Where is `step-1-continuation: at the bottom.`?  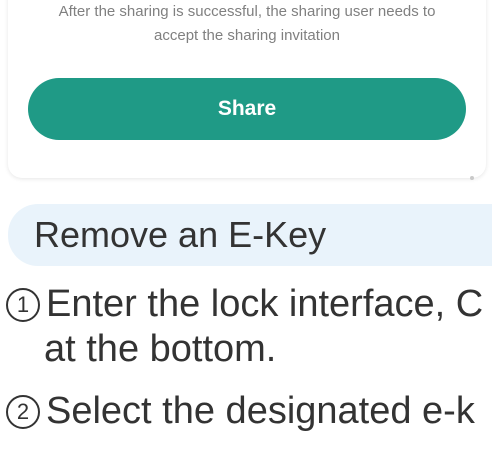 step-1-continuation: at the bottom. is located at coordinates (160, 349).